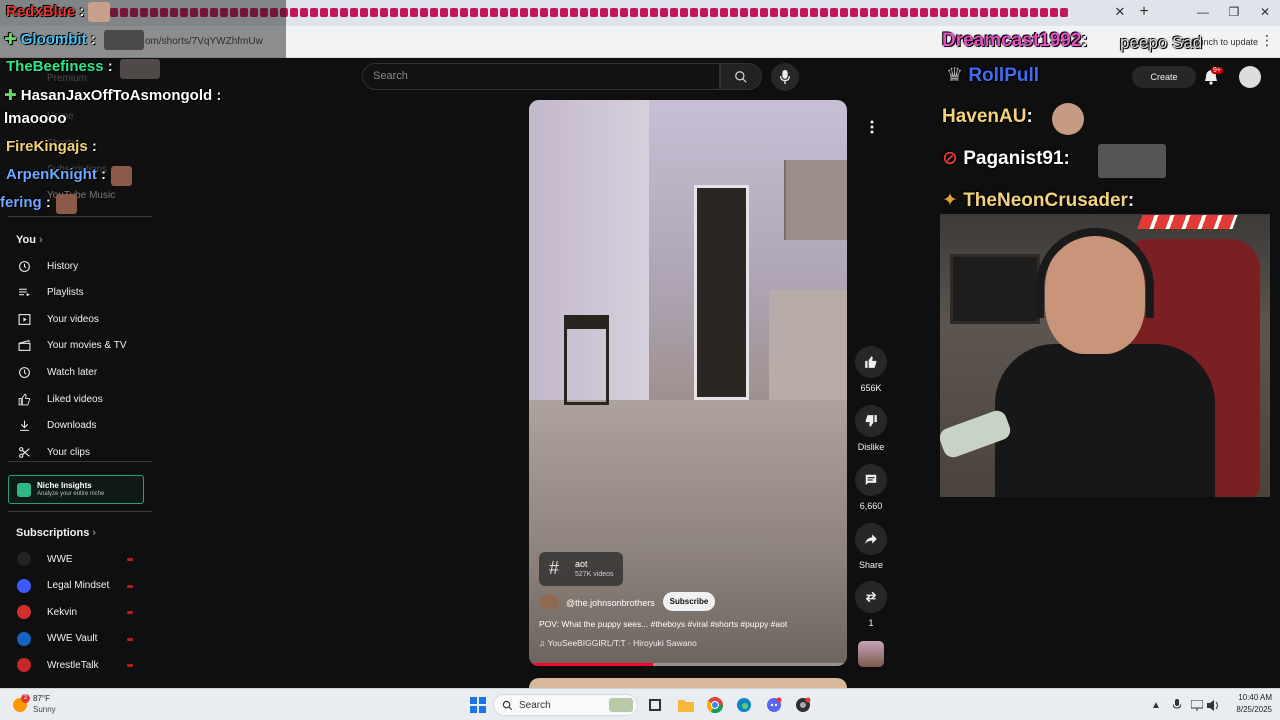 The image size is (1280, 720). I want to click on dislike-button, so click(871, 421).